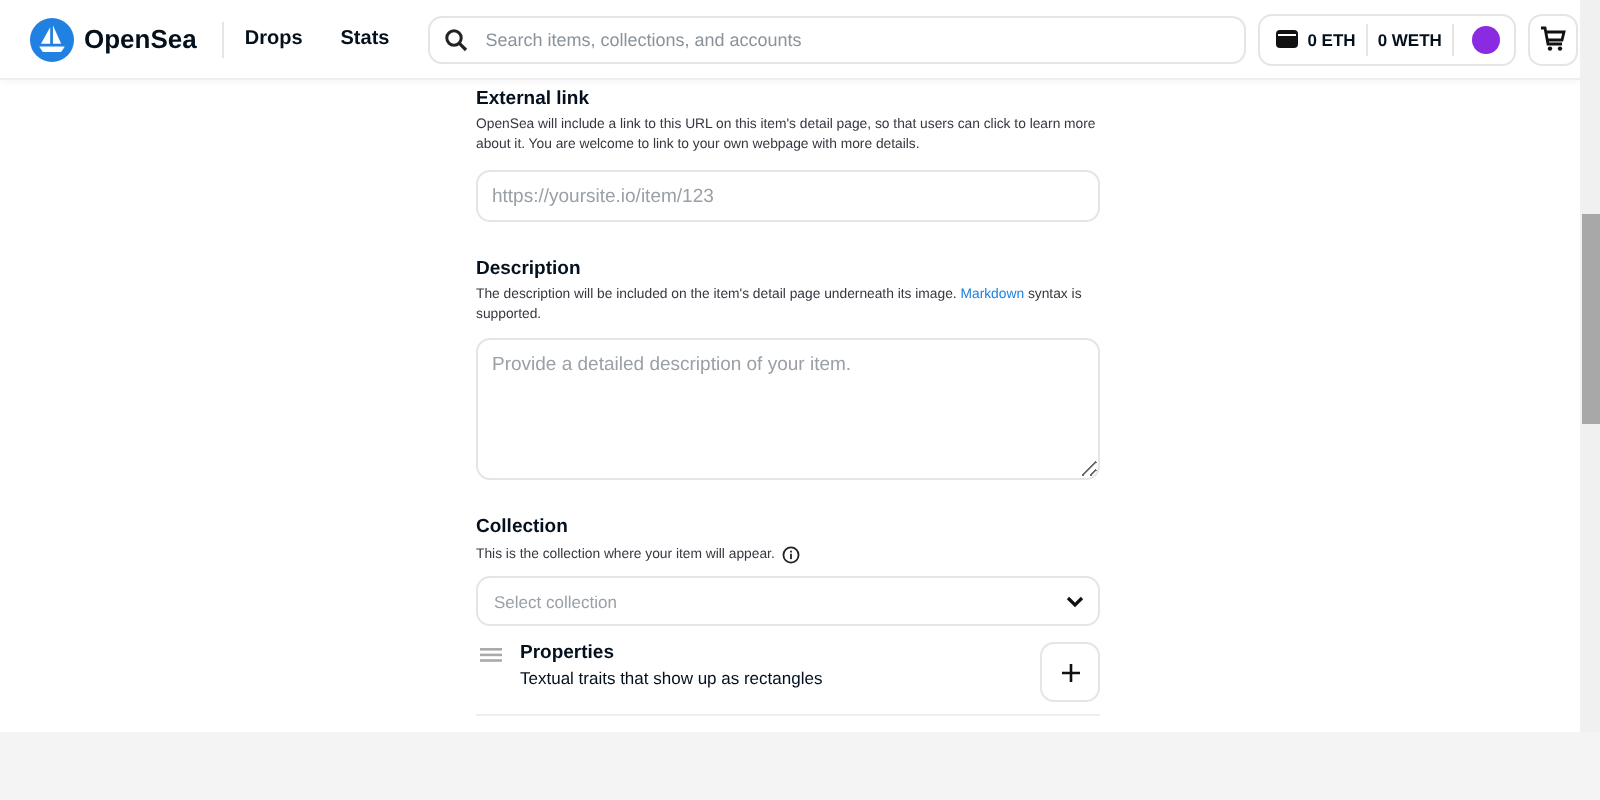 This screenshot has height=800, width=1600. Describe the element at coordinates (365, 39) in the screenshot. I see `nav-link: Stats` at that location.